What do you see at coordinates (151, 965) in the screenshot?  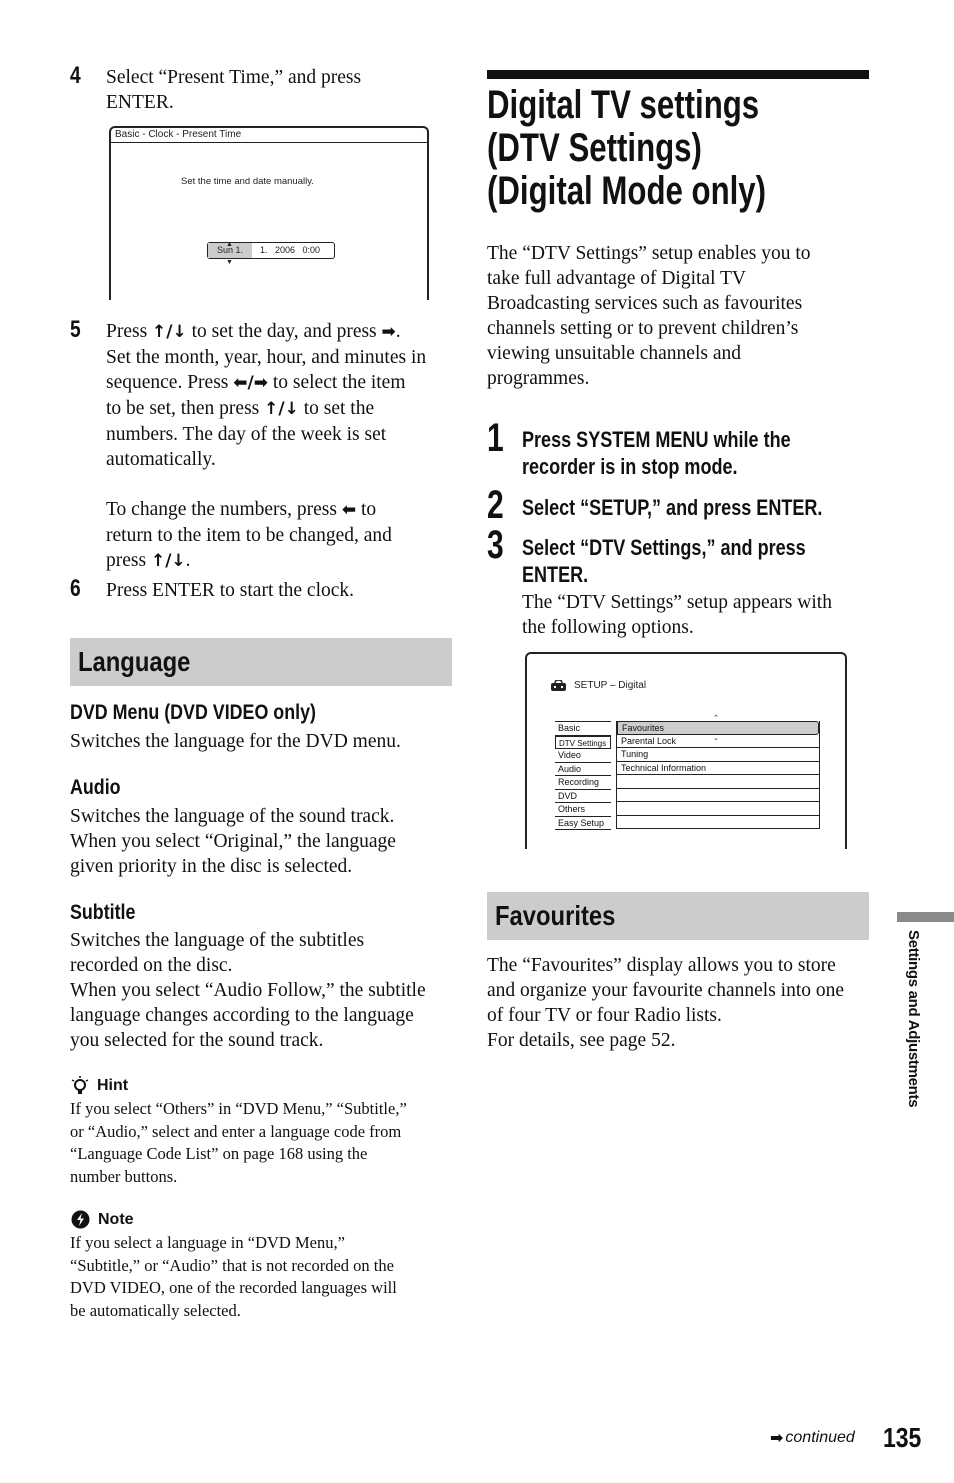 I see `text: recorded on the disc.` at bounding box center [151, 965].